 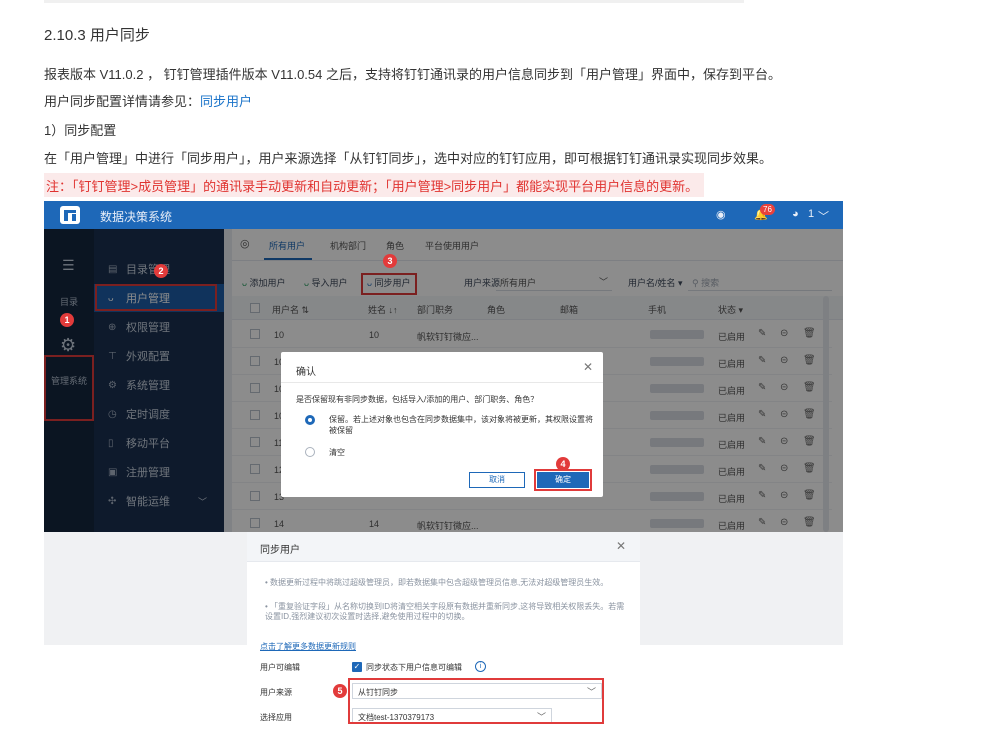 I want to click on user-id: 1, so click(x=811, y=214).